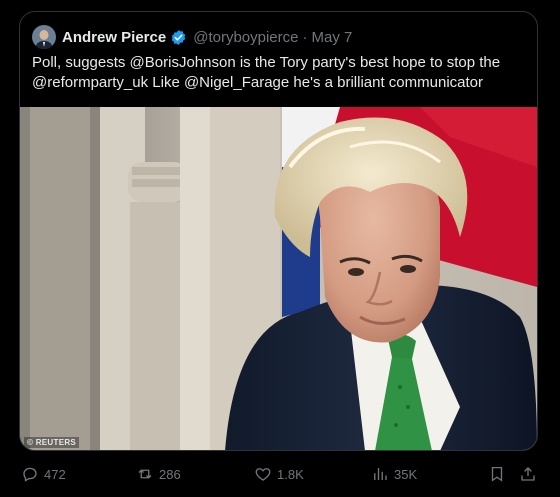  What do you see at coordinates (192, 37) in the screenshot?
I see `quoted-post-header: Andrew Pierce @toryboypierce · May 7` at bounding box center [192, 37].